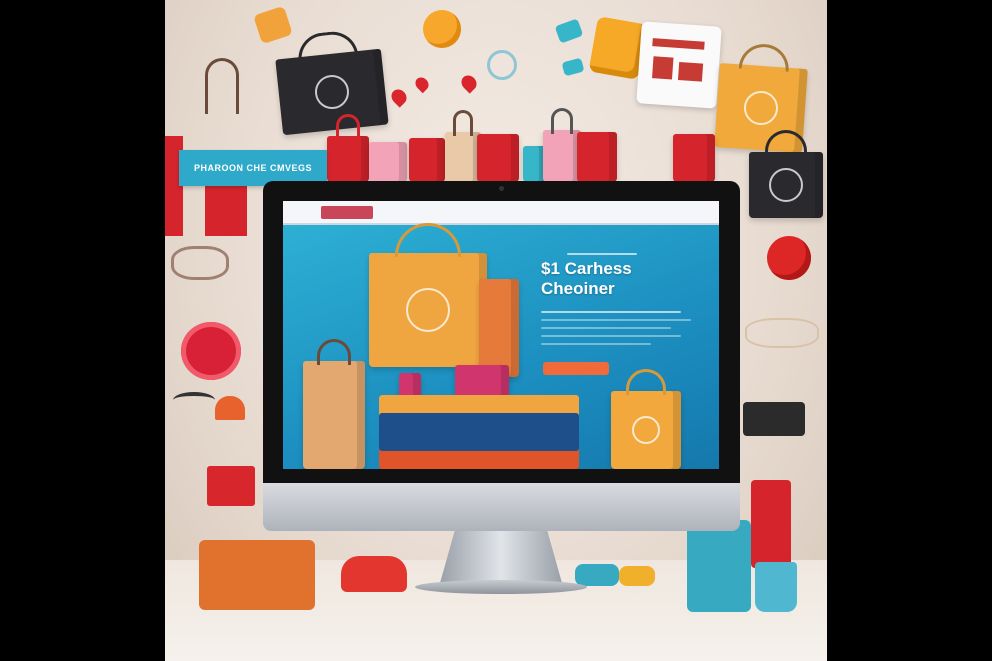 The width and height of the screenshot is (992, 661). Describe the element at coordinates (347, 212) in the screenshot. I see `website-nav-pill` at that location.